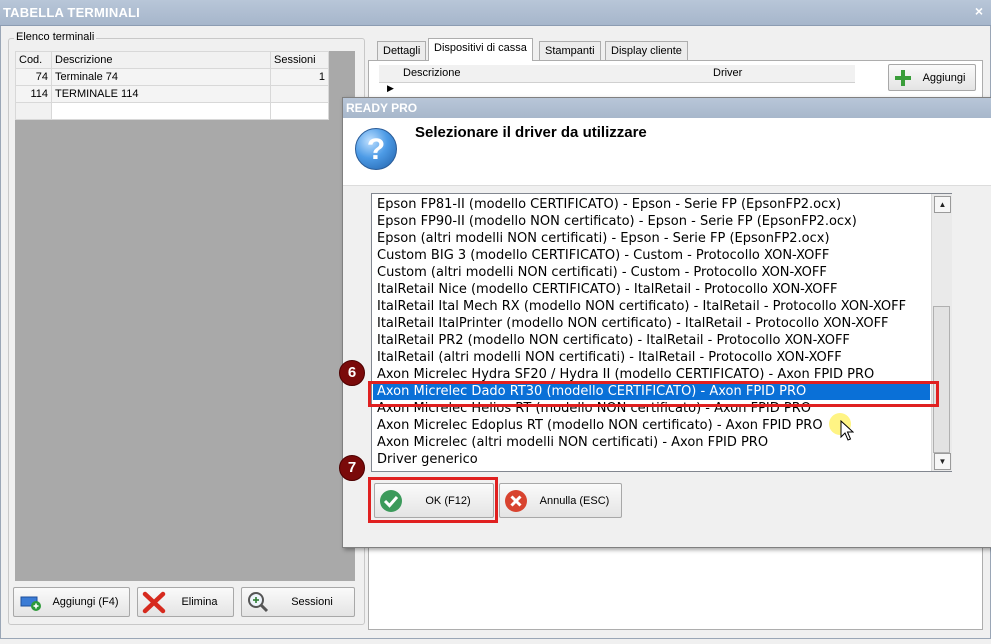 The height and width of the screenshot is (644, 991). What do you see at coordinates (847, 430) in the screenshot?
I see `mouse-cursor-icon` at bounding box center [847, 430].